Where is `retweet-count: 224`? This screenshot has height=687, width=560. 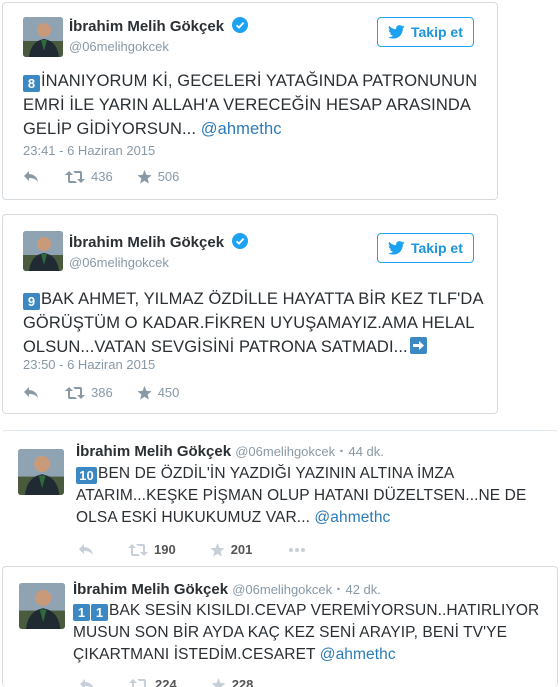 retweet-count: 224 is located at coordinates (166, 682).